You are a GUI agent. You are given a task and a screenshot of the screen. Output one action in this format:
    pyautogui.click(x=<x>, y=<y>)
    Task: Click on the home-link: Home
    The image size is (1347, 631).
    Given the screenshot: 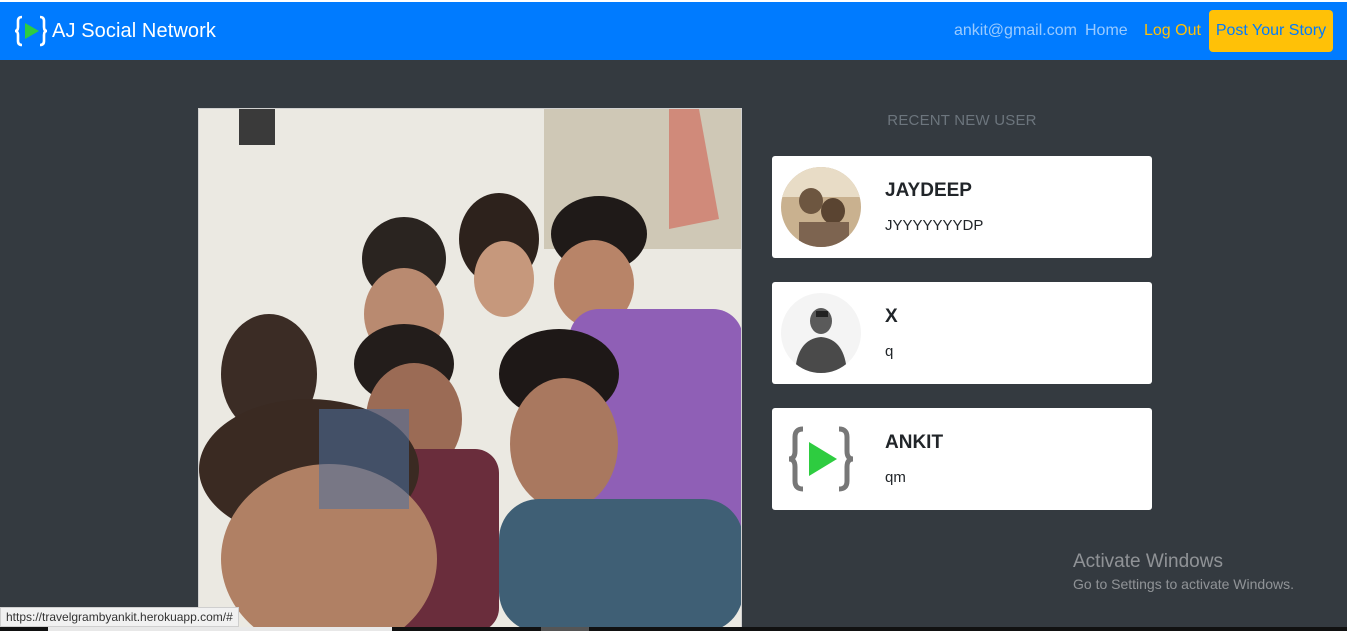 What is the action you would take?
    pyautogui.click(x=1106, y=31)
    